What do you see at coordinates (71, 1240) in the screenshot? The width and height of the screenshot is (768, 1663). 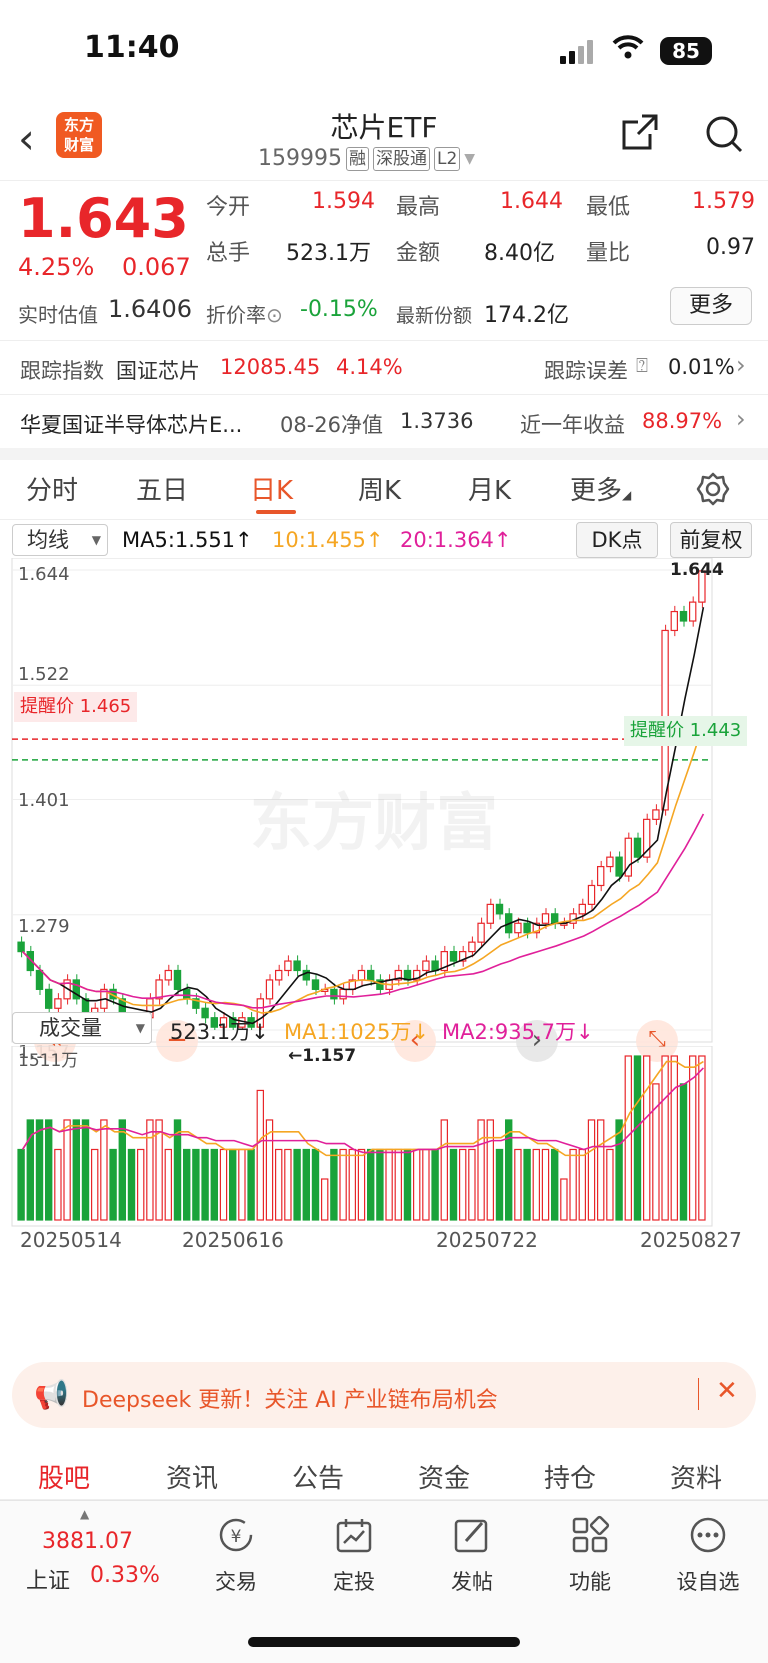 I see `x-tick-label: 20250514` at bounding box center [71, 1240].